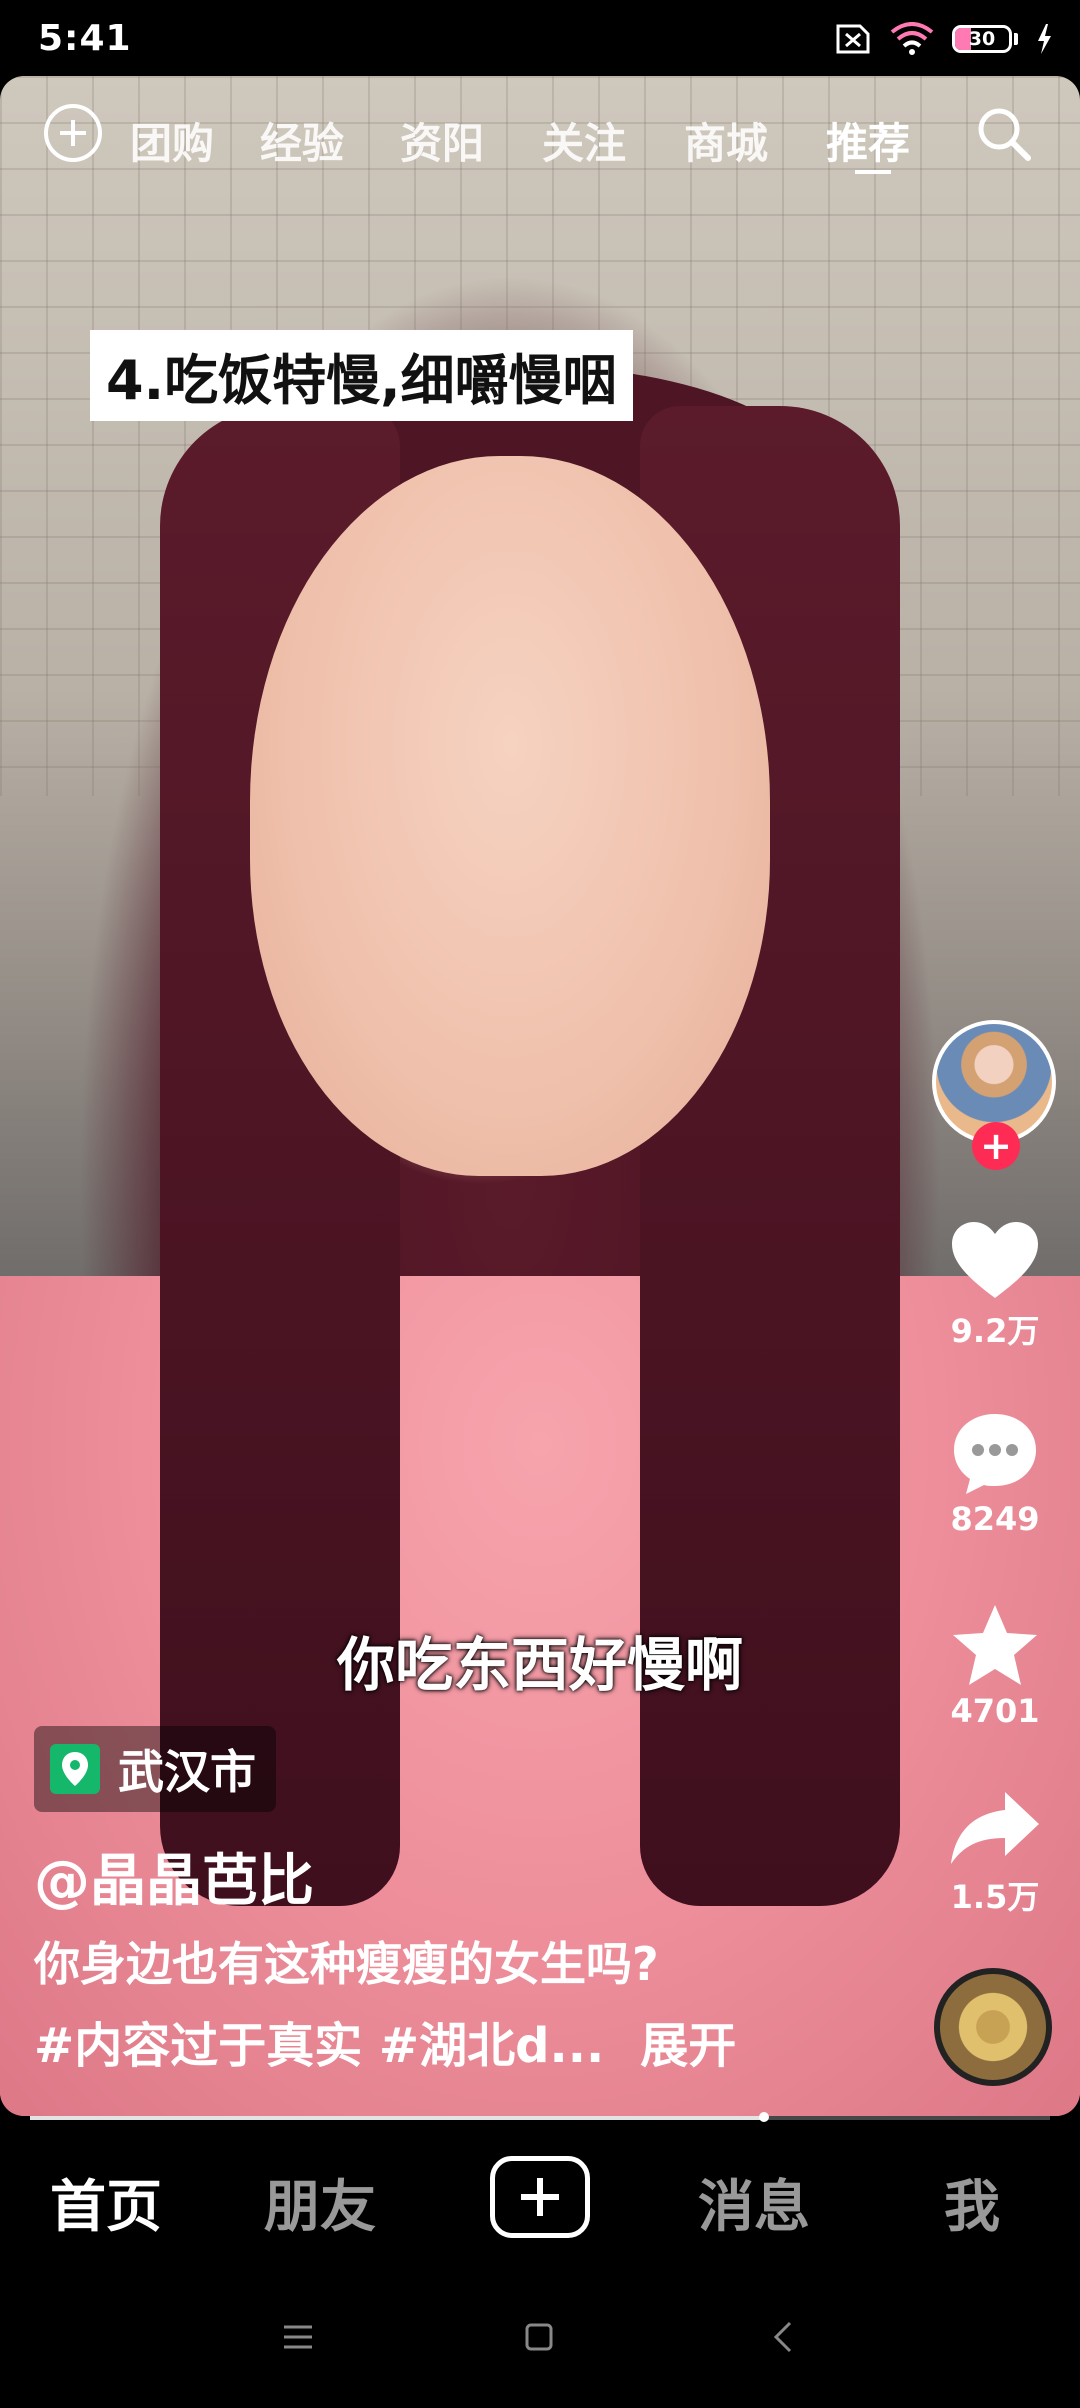 The height and width of the screenshot is (2408, 1080). What do you see at coordinates (187, 1772) in the screenshot?
I see `location-text: 武汉市` at bounding box center [187, 1772].